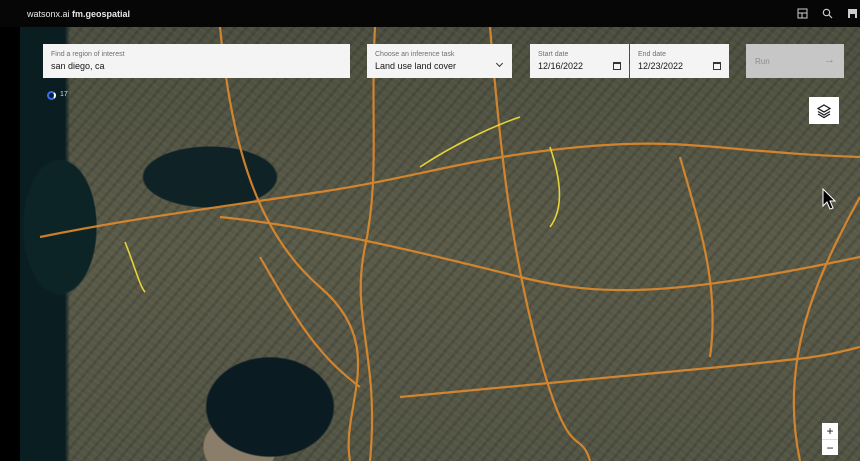  What do you see at coordinates (679, 61) in the screenshot?
I see `end-date-input: End date 12/23/2022` at bounding box center [679, 61].